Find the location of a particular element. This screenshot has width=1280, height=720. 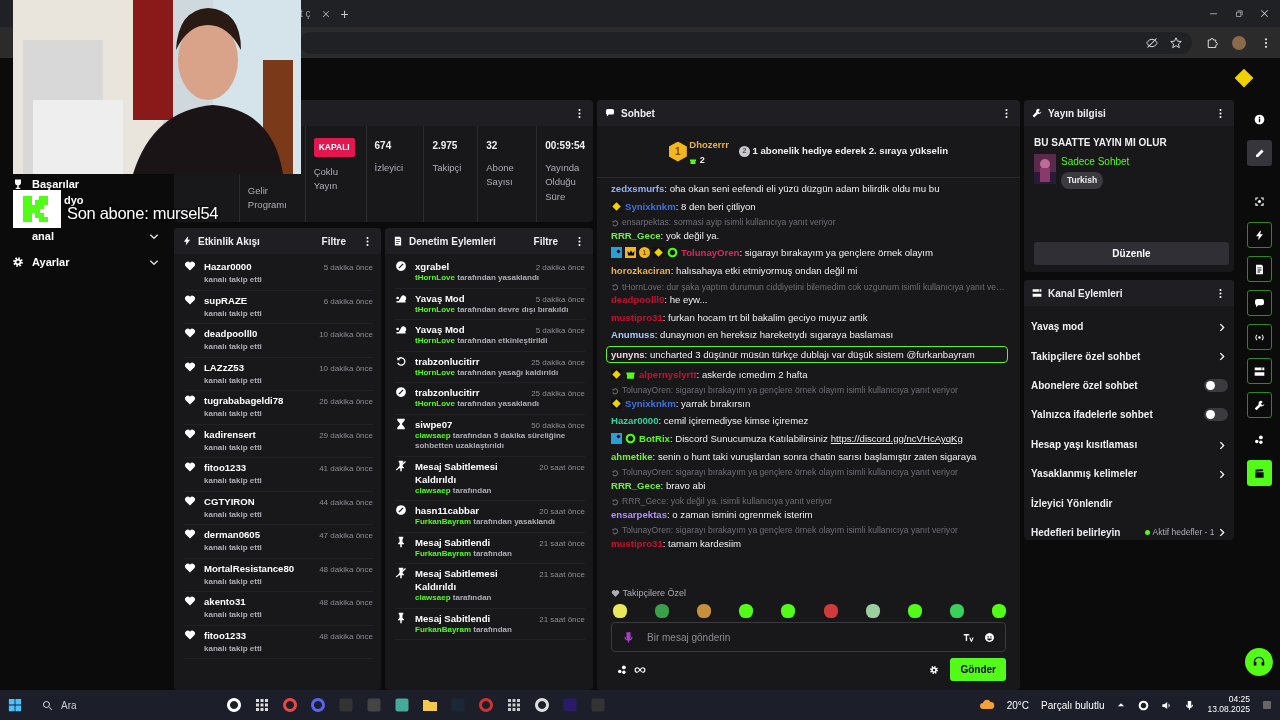

edit-button: Düzenle is located at coordinates (1131, 253).